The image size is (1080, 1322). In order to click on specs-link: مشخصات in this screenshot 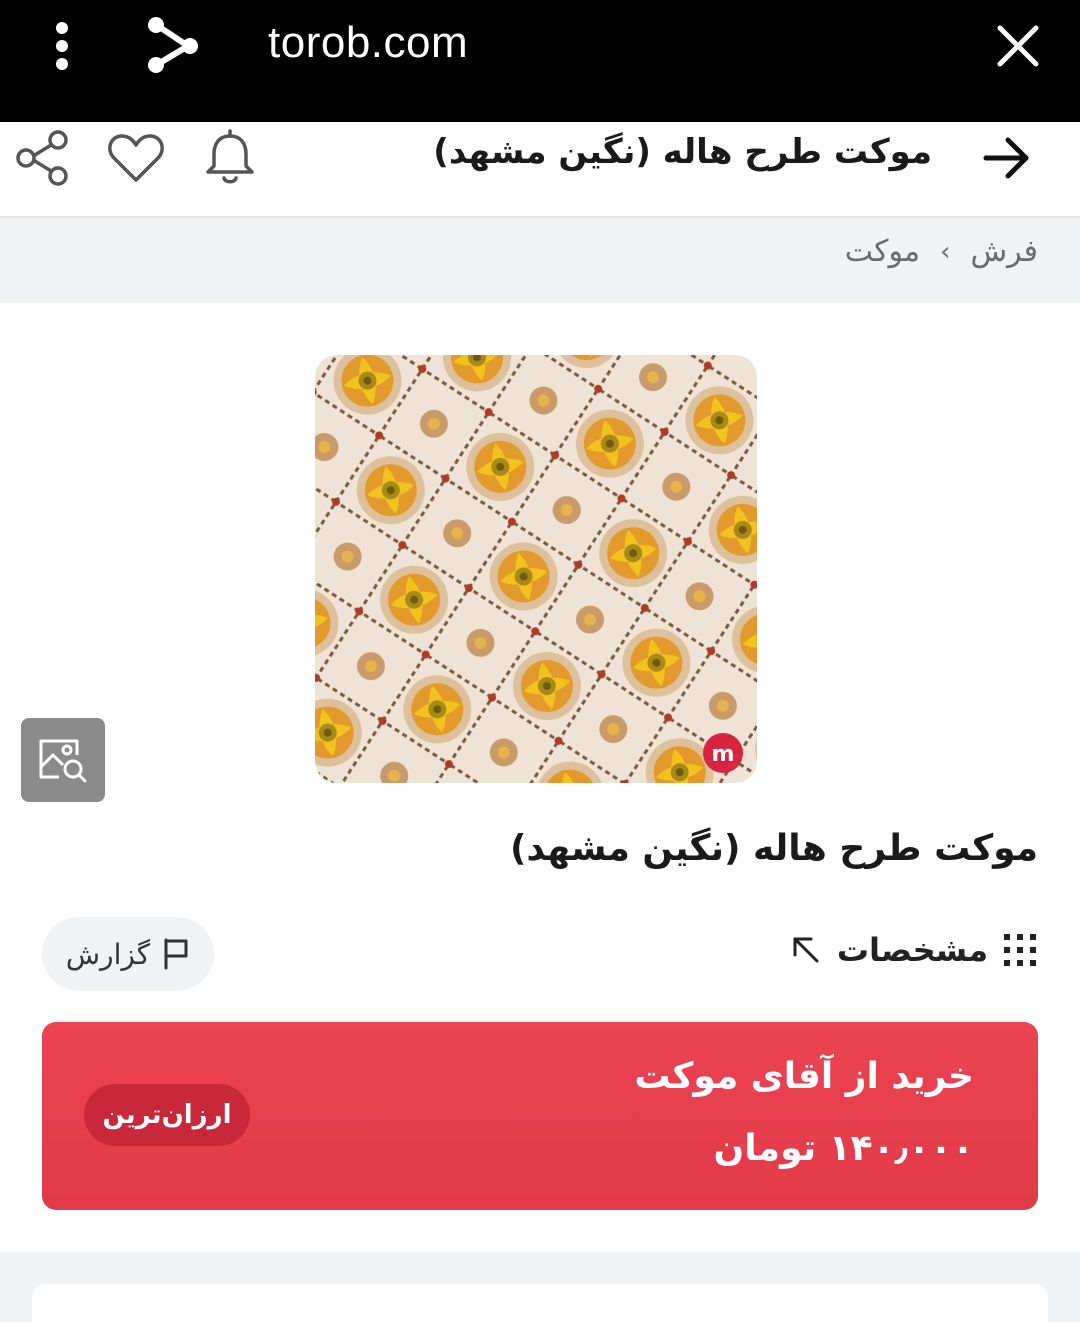, I will do `click(913, 950)`.